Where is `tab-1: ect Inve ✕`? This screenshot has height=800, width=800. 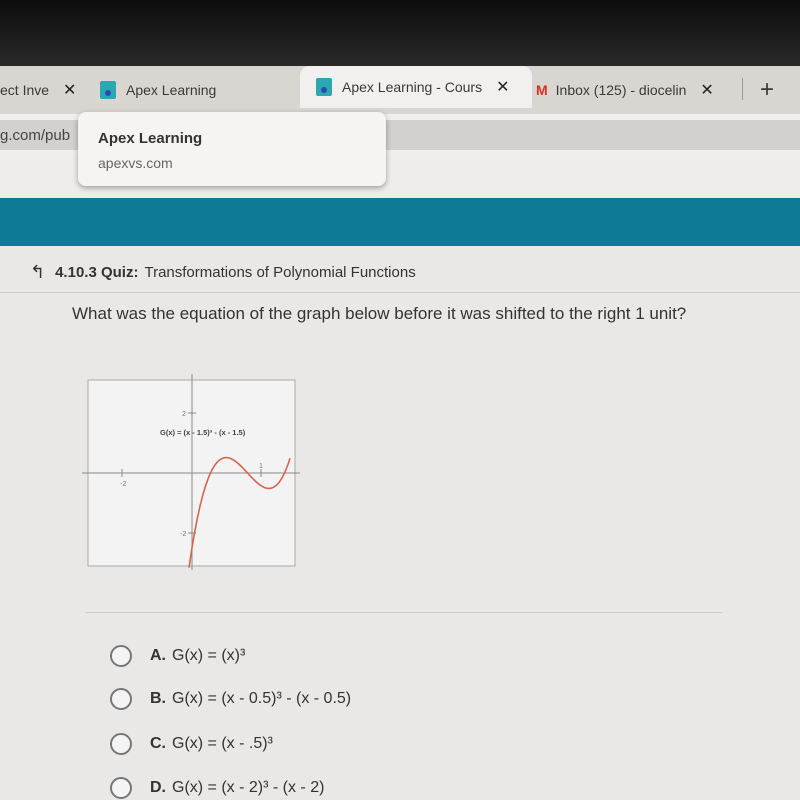 tab-1: ect Inve ✕ is located at coordinates (38, 90).